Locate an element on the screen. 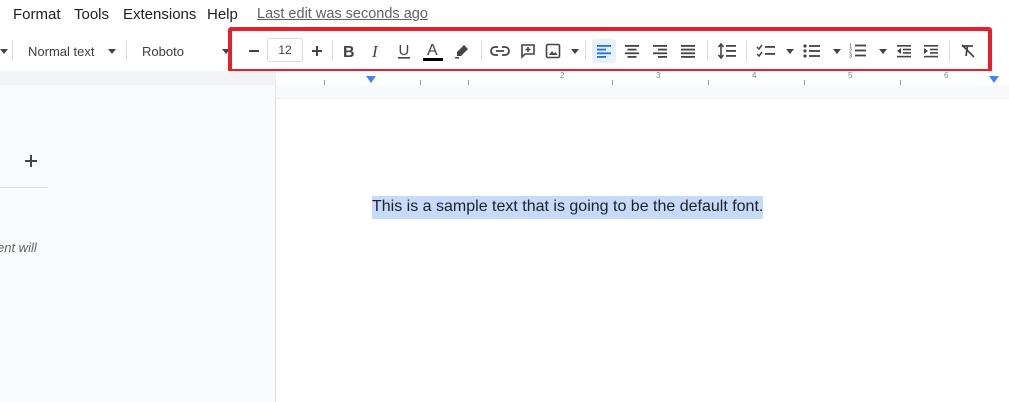  italic-icon: I is located at coordinates (375, 51).